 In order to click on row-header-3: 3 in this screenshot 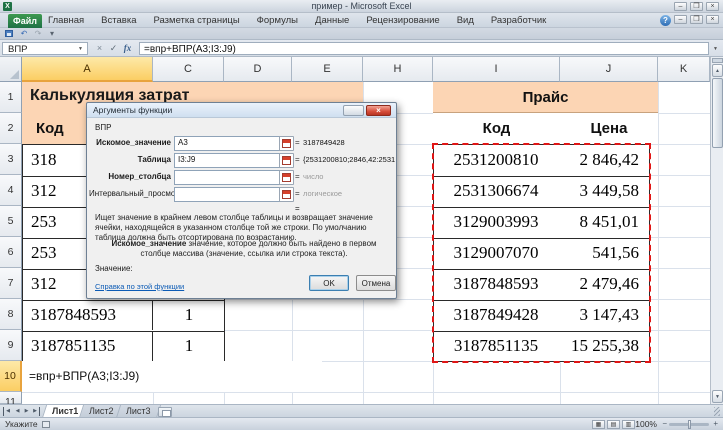, I will do `click(11, 159)`.